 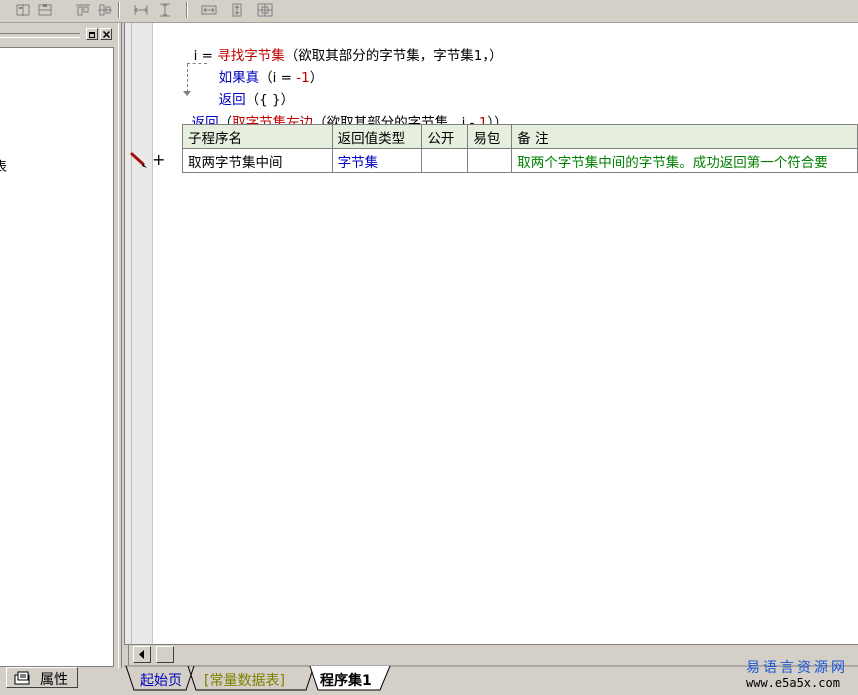 I want to click on header-return-type: 返回值类型, so click(x=377, y=136).